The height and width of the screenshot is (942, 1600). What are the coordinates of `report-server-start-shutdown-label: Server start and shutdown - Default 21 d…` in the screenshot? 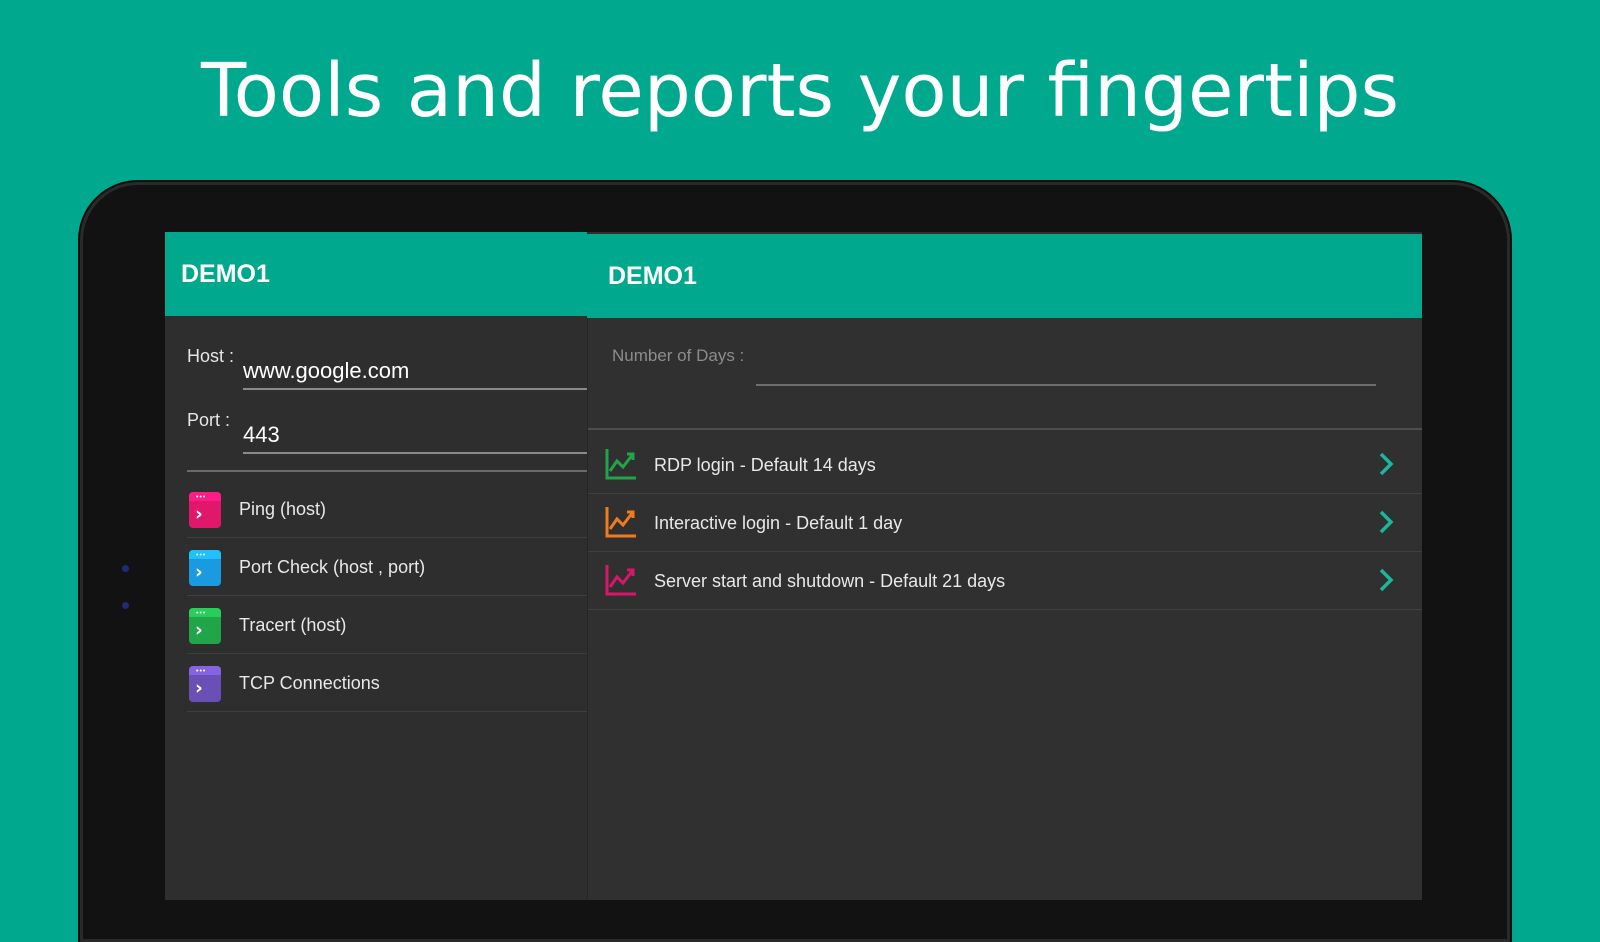 It's located at (830, 581).